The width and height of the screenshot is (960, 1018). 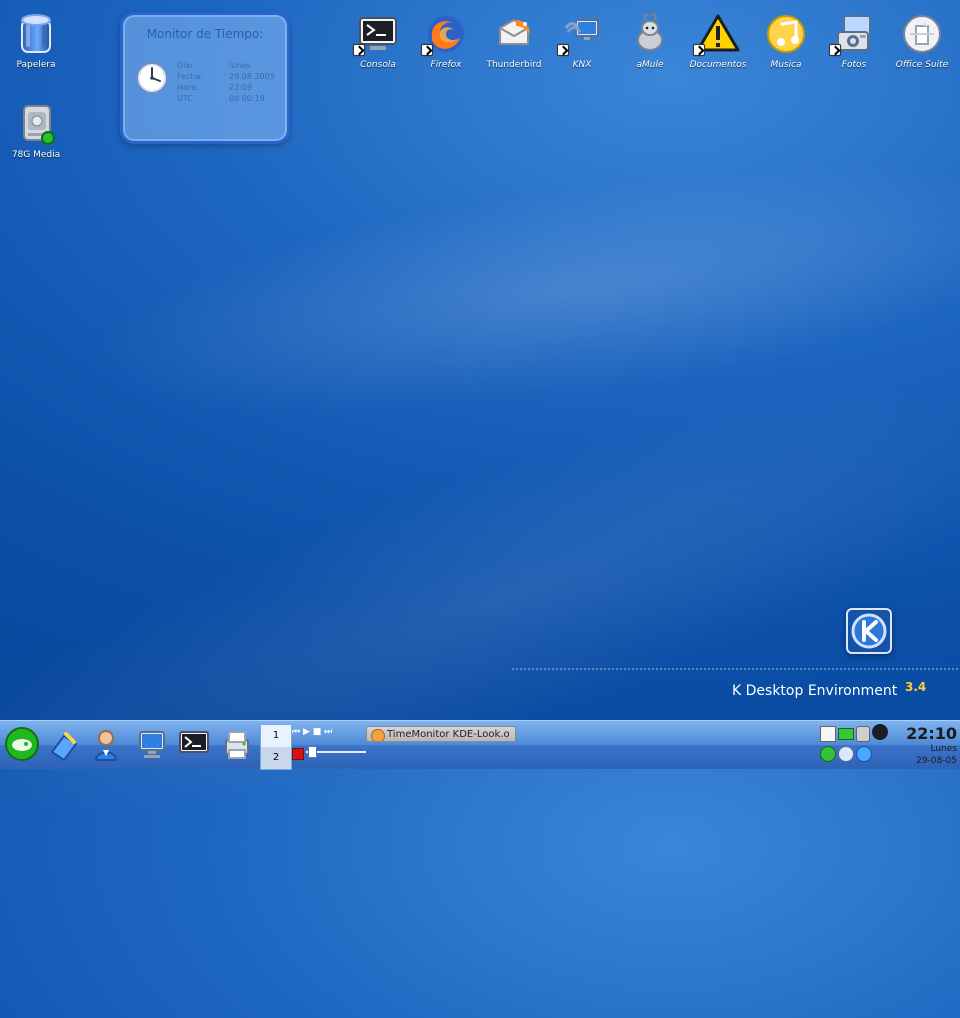 I want to click on editor-launcher-icon, so click(x=64, y=744).